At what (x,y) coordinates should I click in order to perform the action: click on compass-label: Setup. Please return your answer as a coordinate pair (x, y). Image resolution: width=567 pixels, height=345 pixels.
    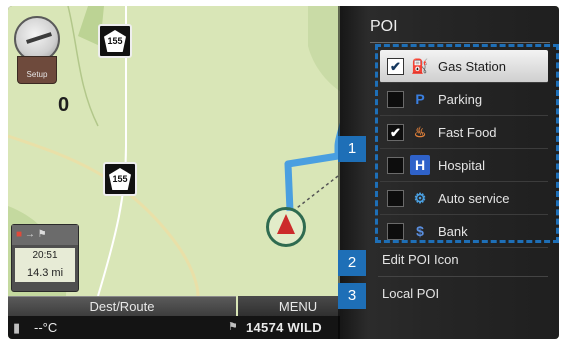
    Looking at the image, I should click on (37, 70).